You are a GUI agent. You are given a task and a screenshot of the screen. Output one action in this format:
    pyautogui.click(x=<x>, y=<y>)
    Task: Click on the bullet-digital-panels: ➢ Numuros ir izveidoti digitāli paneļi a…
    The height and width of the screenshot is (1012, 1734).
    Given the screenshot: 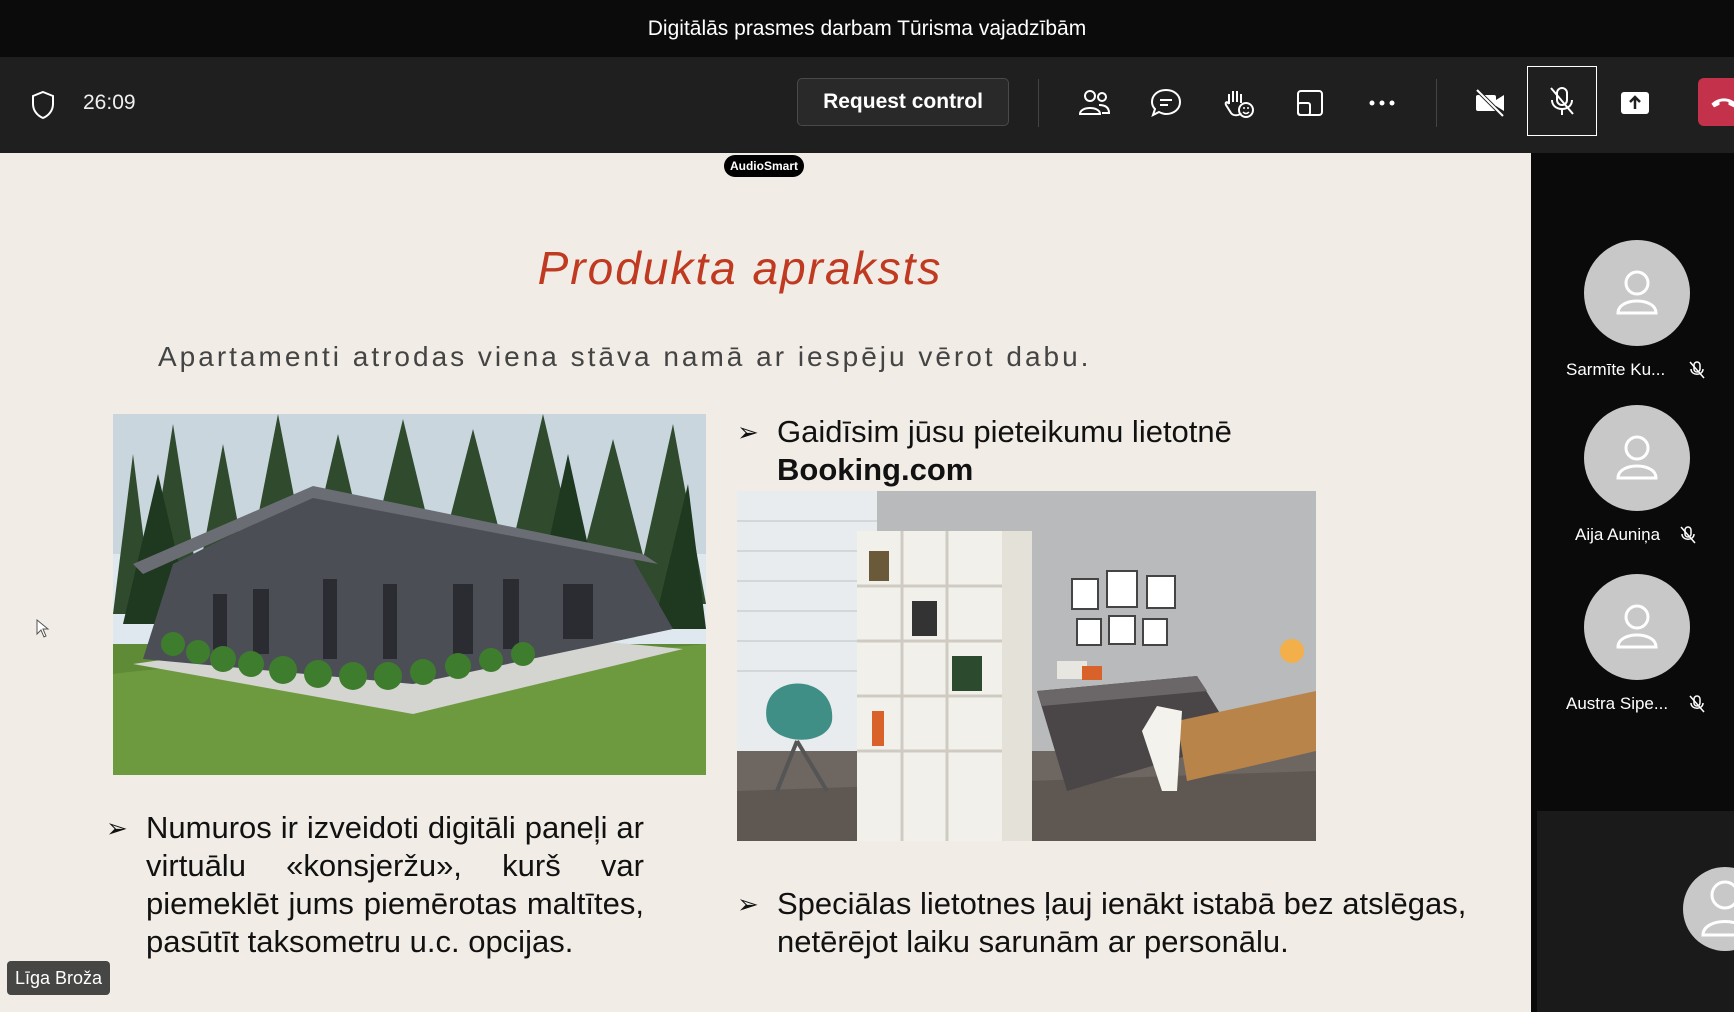 What is the action you would take?
    pyautogui.click(x=375, y=885)
    